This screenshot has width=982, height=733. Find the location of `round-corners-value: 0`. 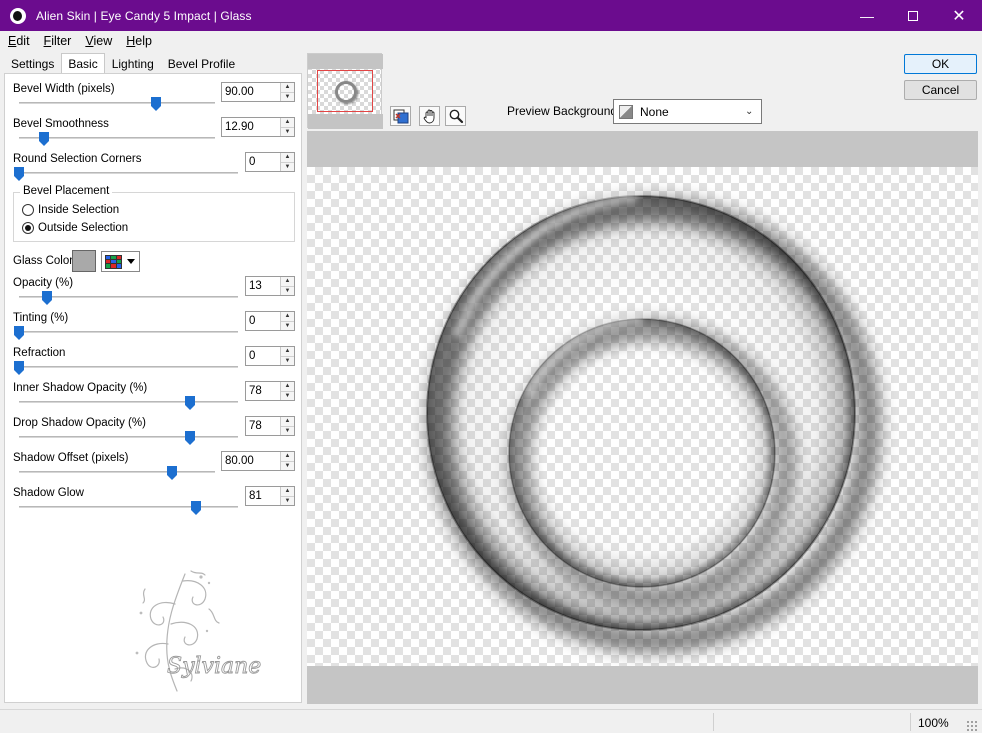

round-corners-value: 0 is located at coordinates (263, 162).